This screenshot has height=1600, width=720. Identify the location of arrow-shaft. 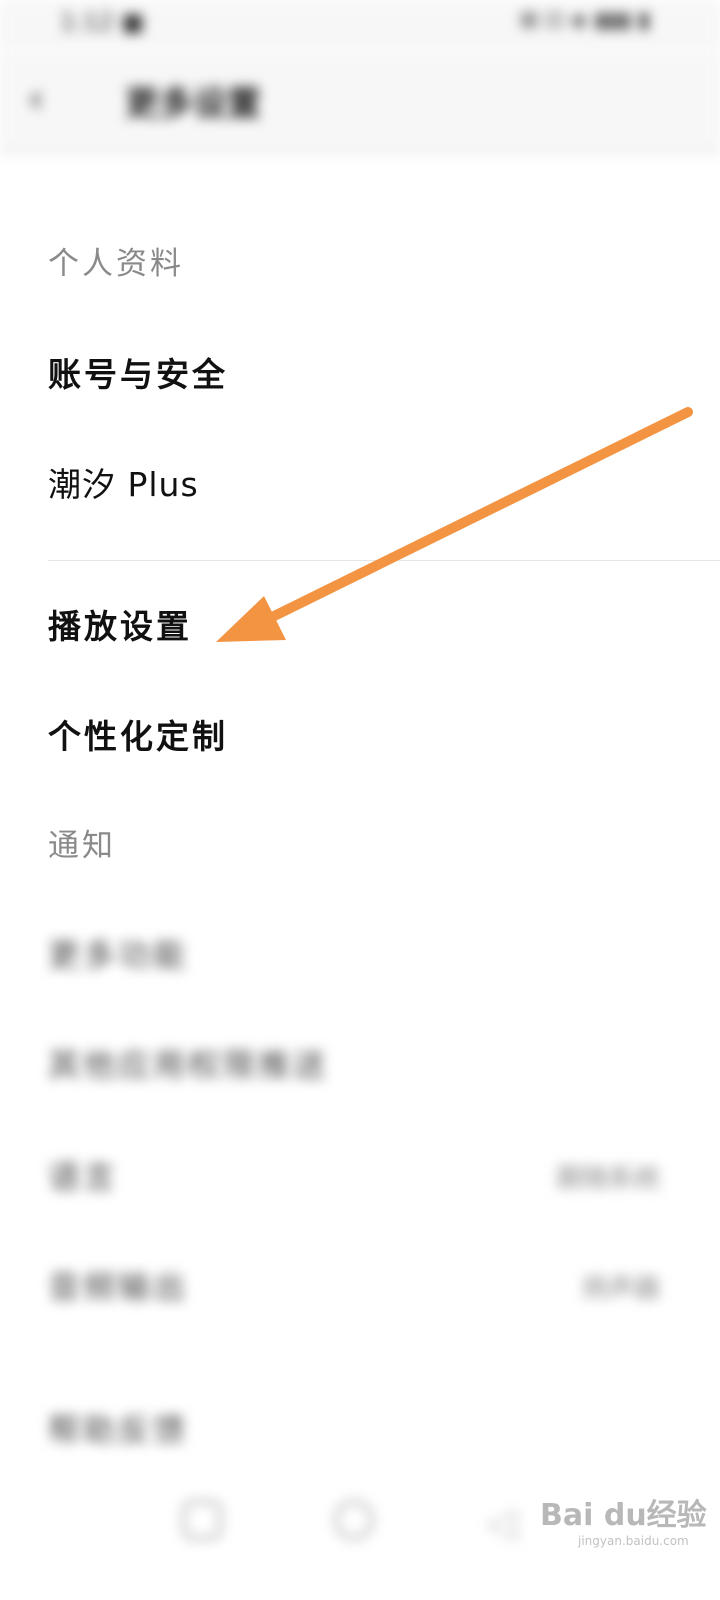
(473, 518).